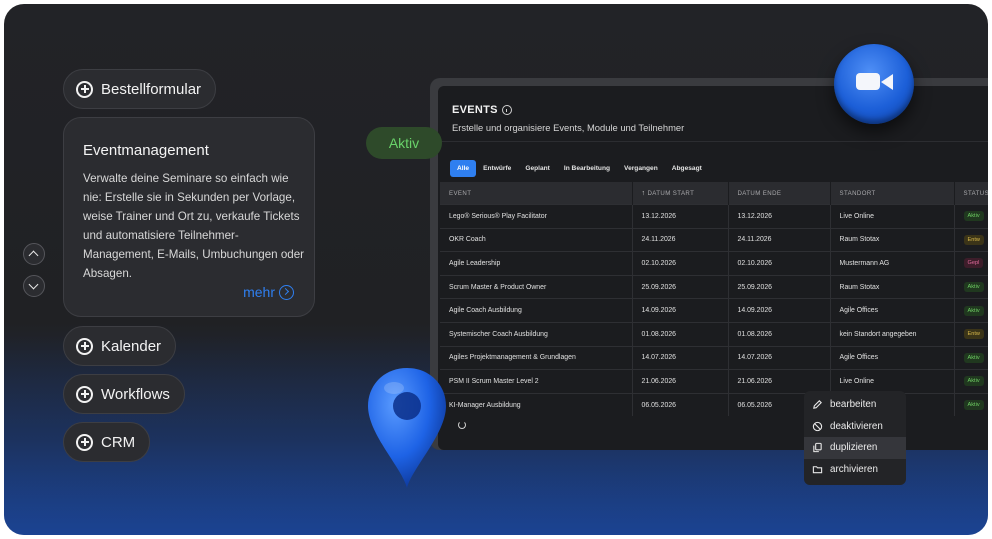 The image size is (992, 539). Describe the element at coordinates (817, 405) in the screenshot. I see `pencil-icon` at that location.